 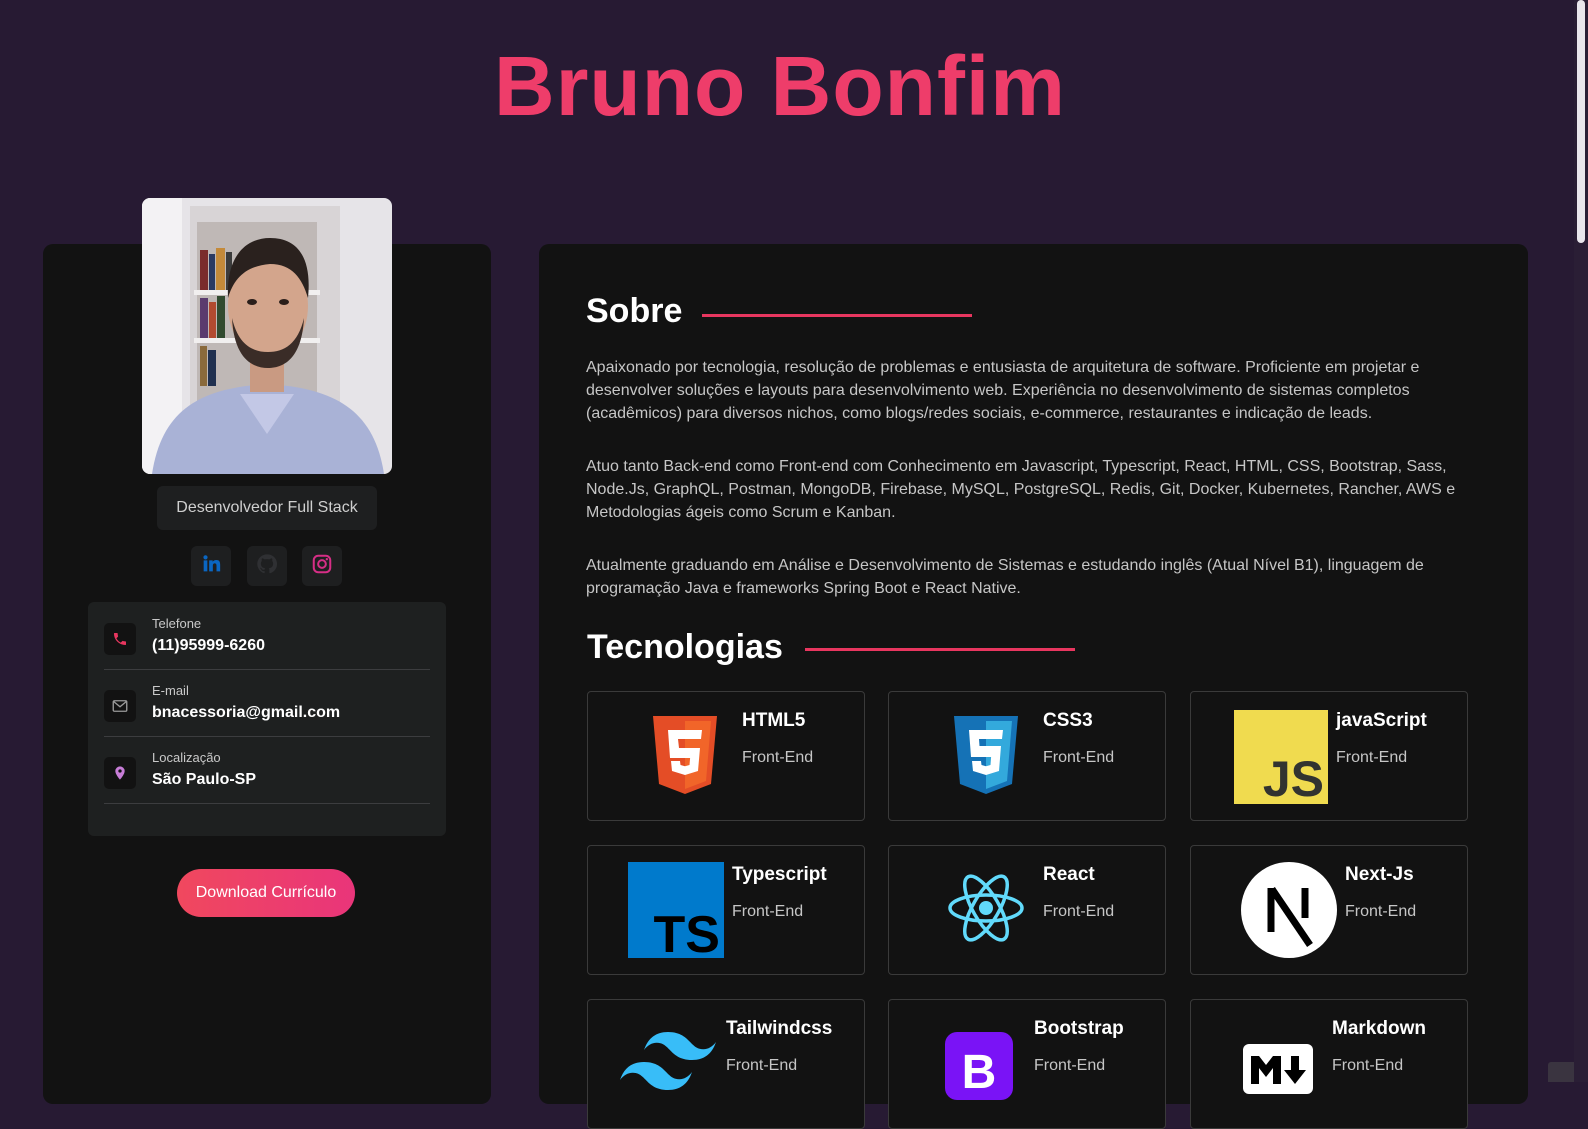 What do you see at coordinates (668, 1064) in the screenshot?
I see `tailwind-icon` at bounding box center [668, 1064].